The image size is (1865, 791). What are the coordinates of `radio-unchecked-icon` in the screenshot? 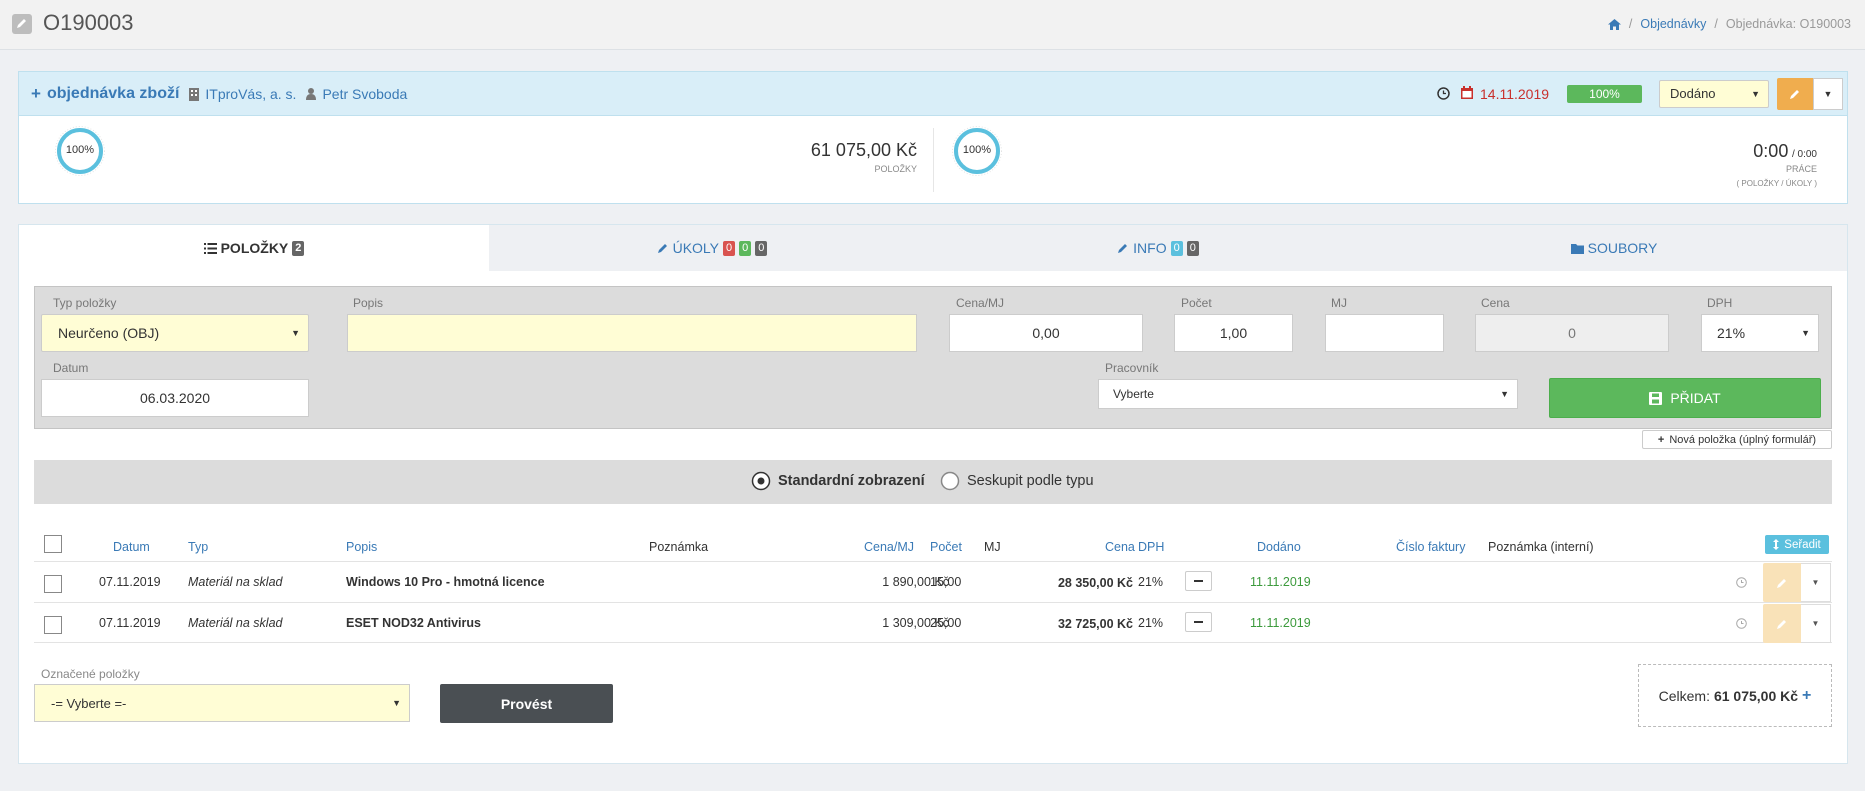 It's located at (950, 481).